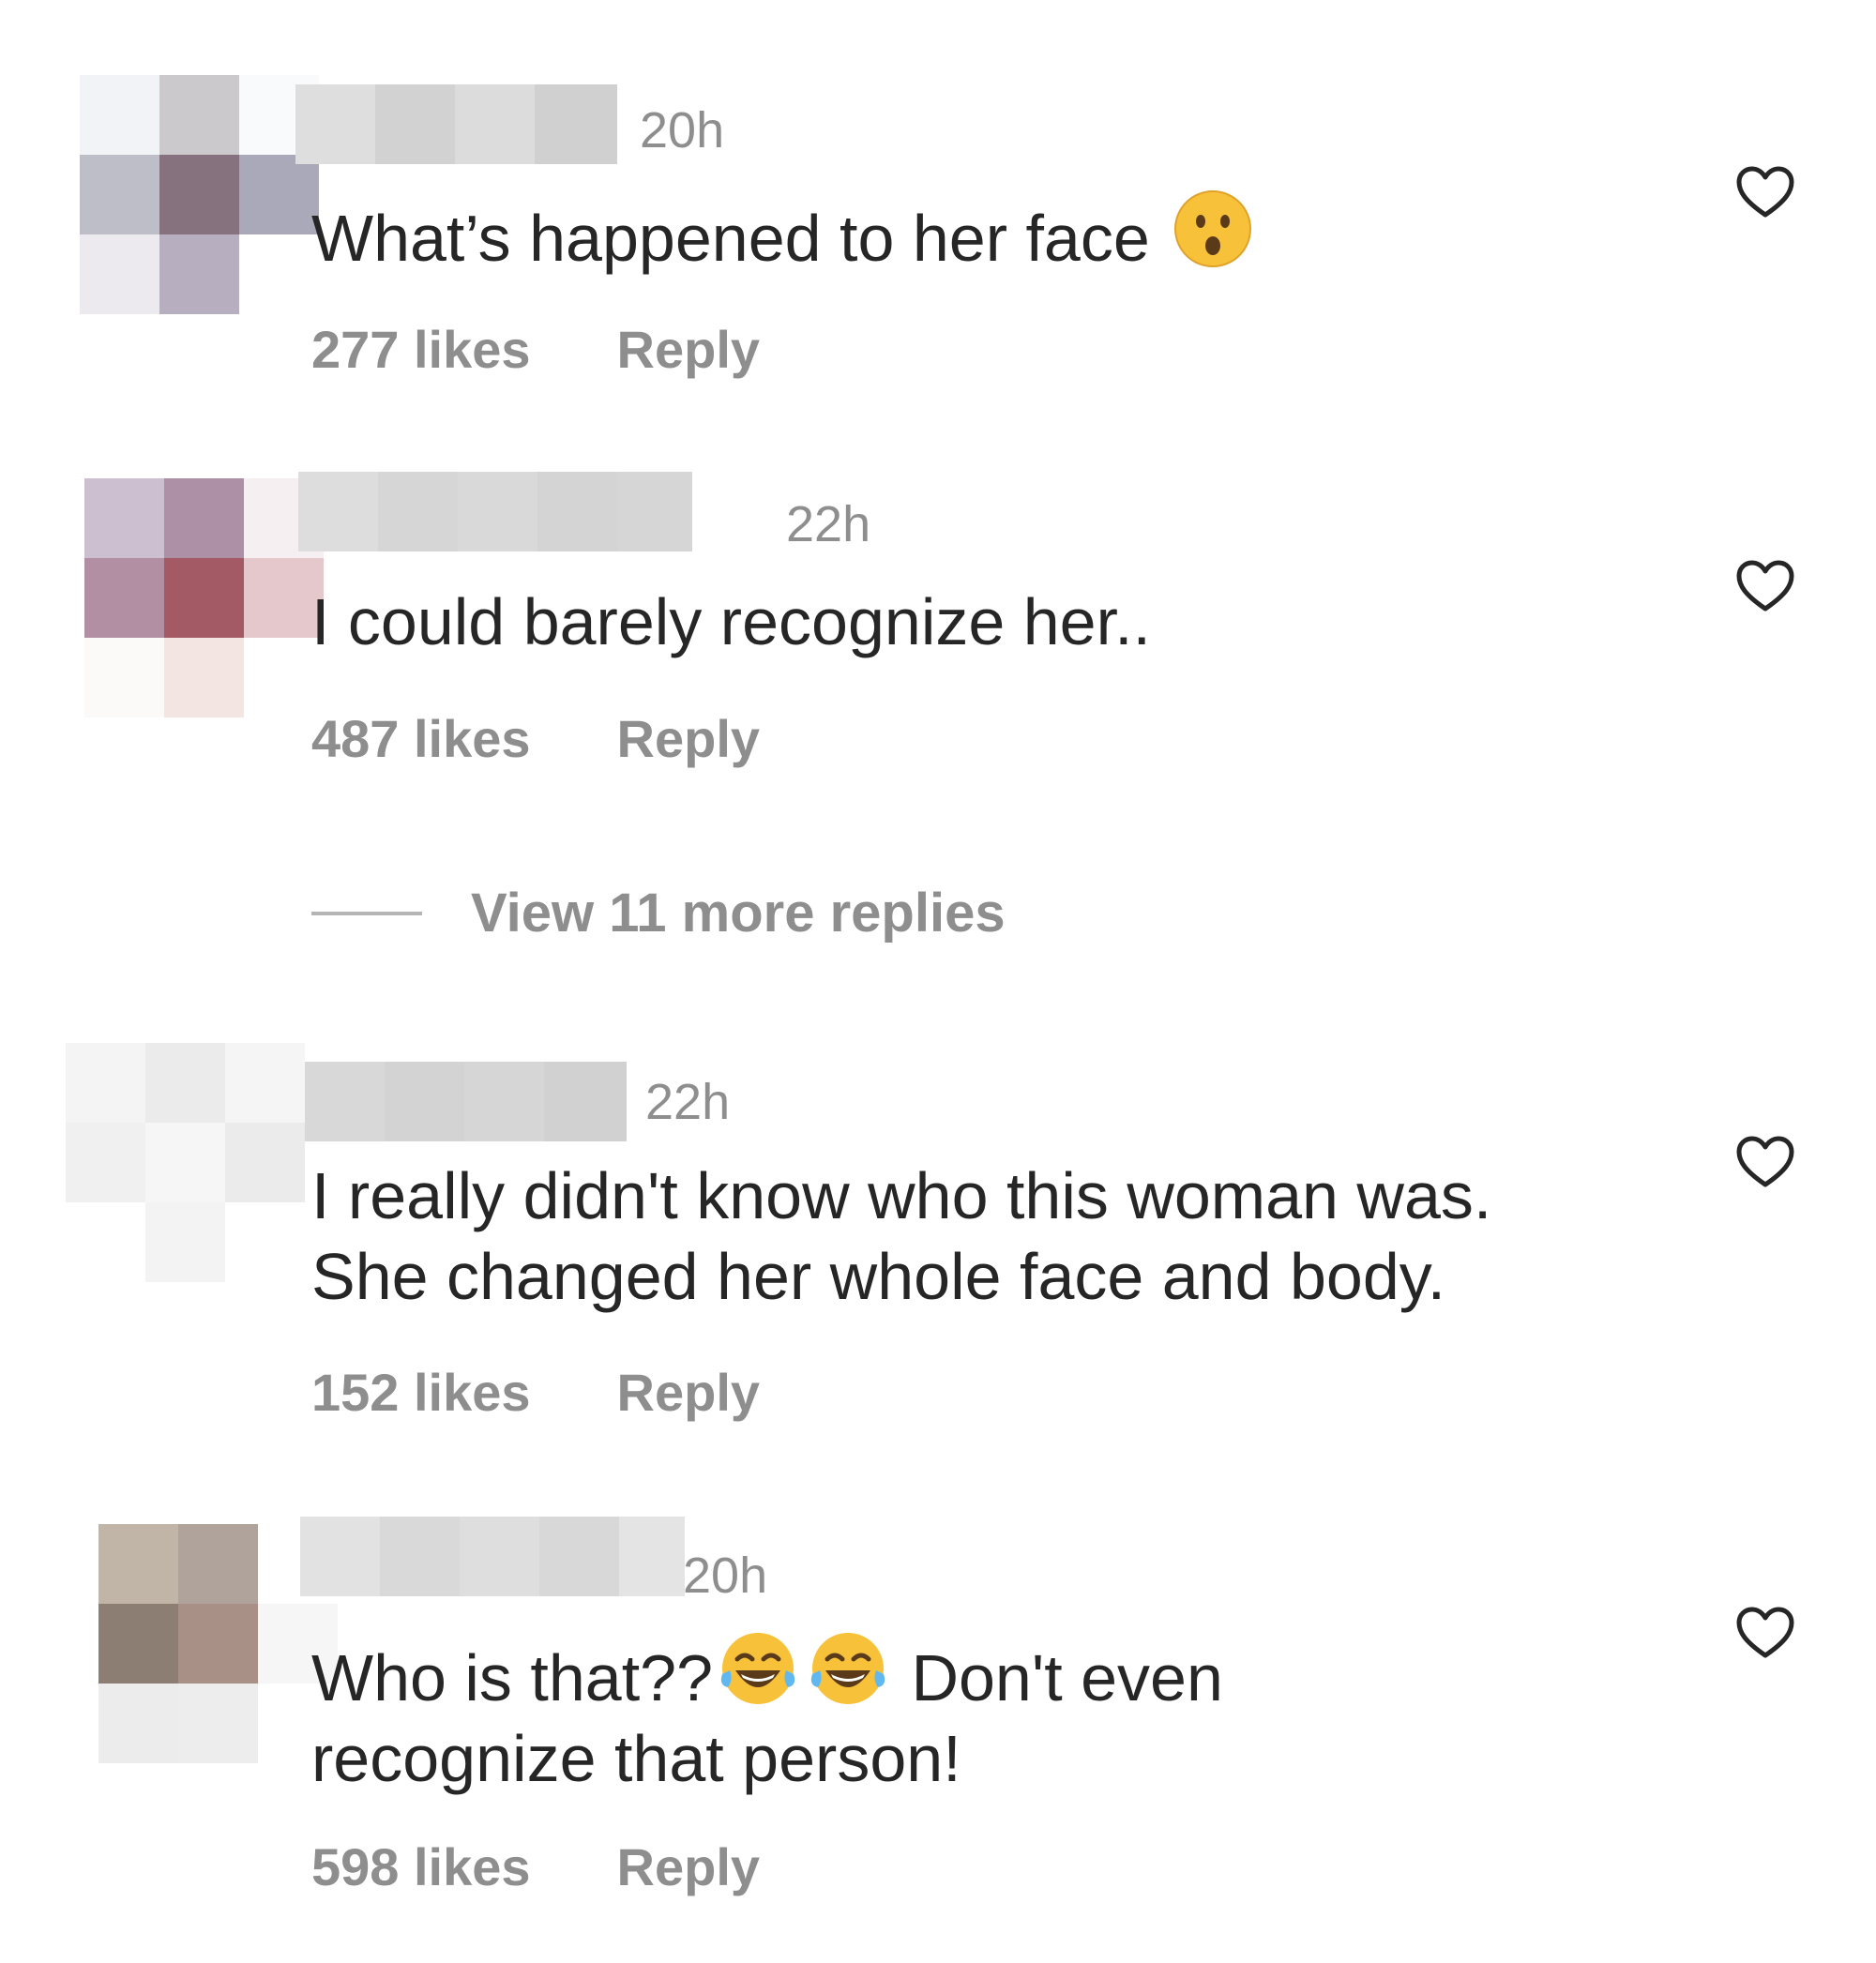 This screenshot has height=1963, width=1876. Describe the element at coordinates (731, 621) in the screenshot. I see `comment-text: I could barely recognize her..` at that location.